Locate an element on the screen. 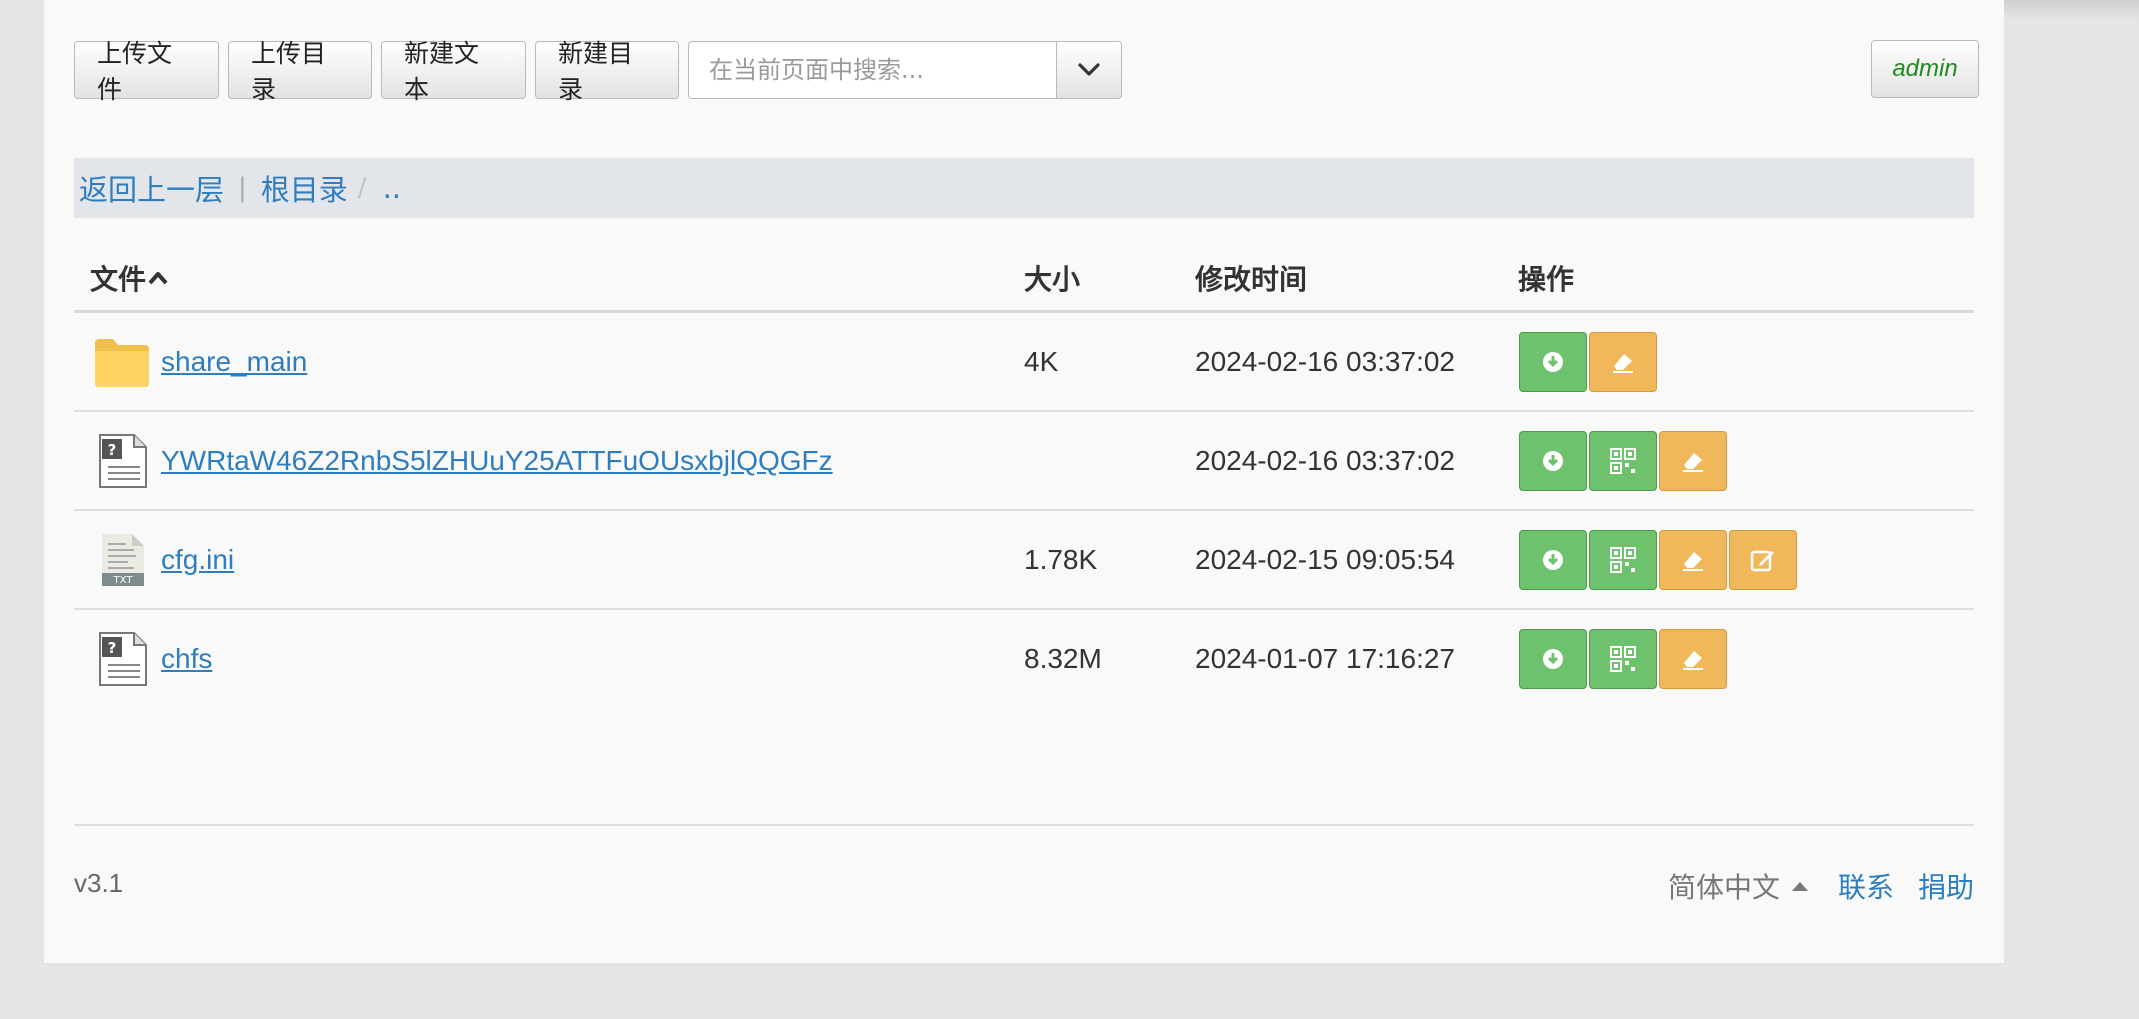 The width and height of the screenshot is (2139, 1019). new-dir-button: 新建目录 is located at coordinates (607, 71).